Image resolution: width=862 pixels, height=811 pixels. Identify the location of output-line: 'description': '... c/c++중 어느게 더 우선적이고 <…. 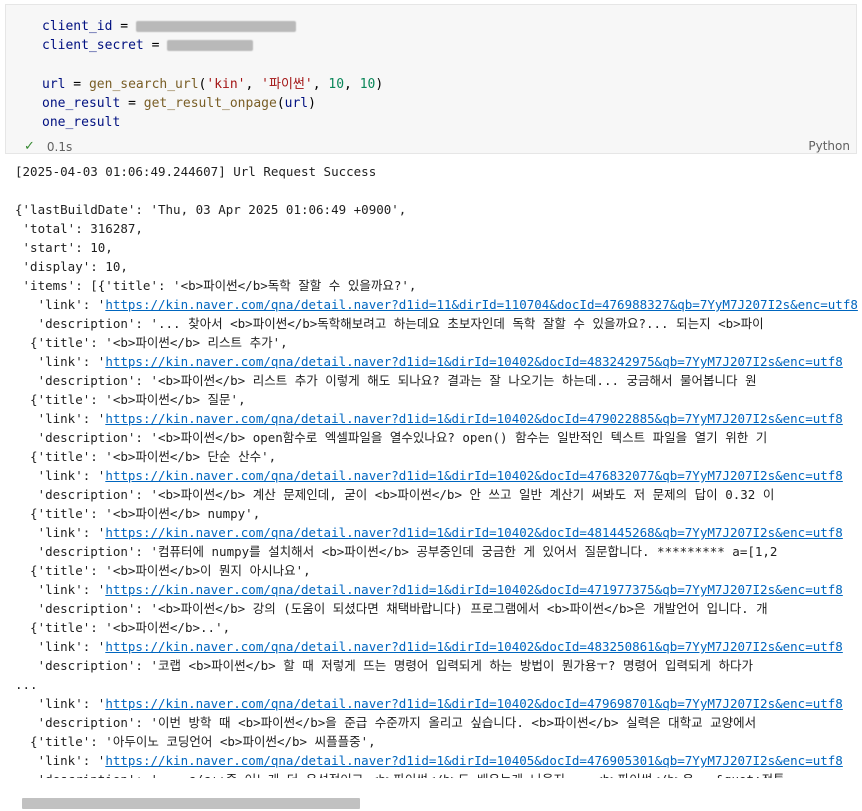
(437, 774).